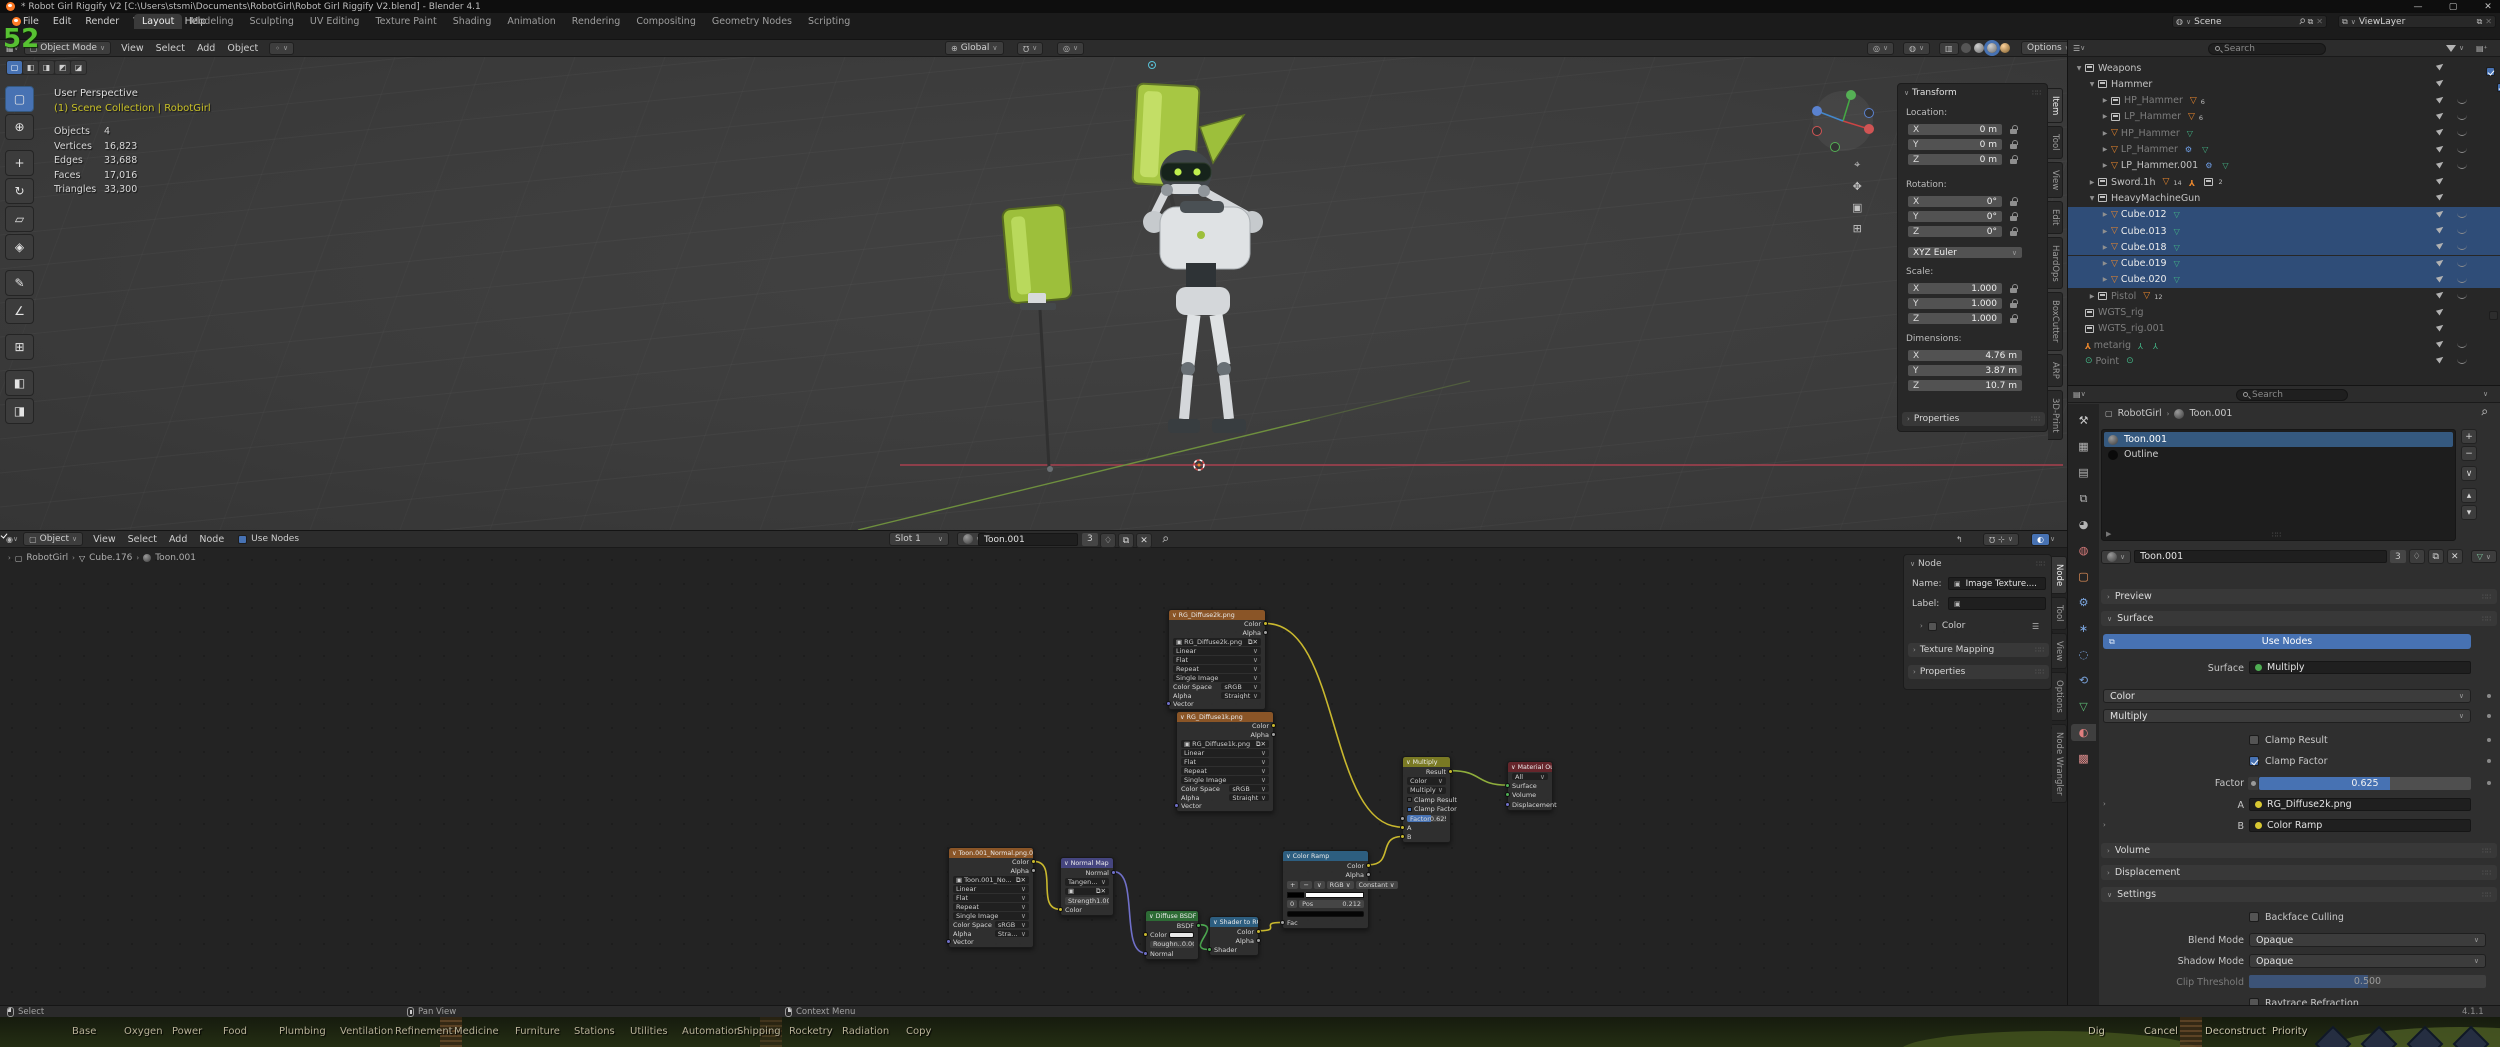 Image resolution: width=2500 pixels, height=1047 pixels. What do you see at coordinates (1426, 762) in the screenshot?
I see `node-header: ∨ Multiply` at bounding box center [1426, 762].